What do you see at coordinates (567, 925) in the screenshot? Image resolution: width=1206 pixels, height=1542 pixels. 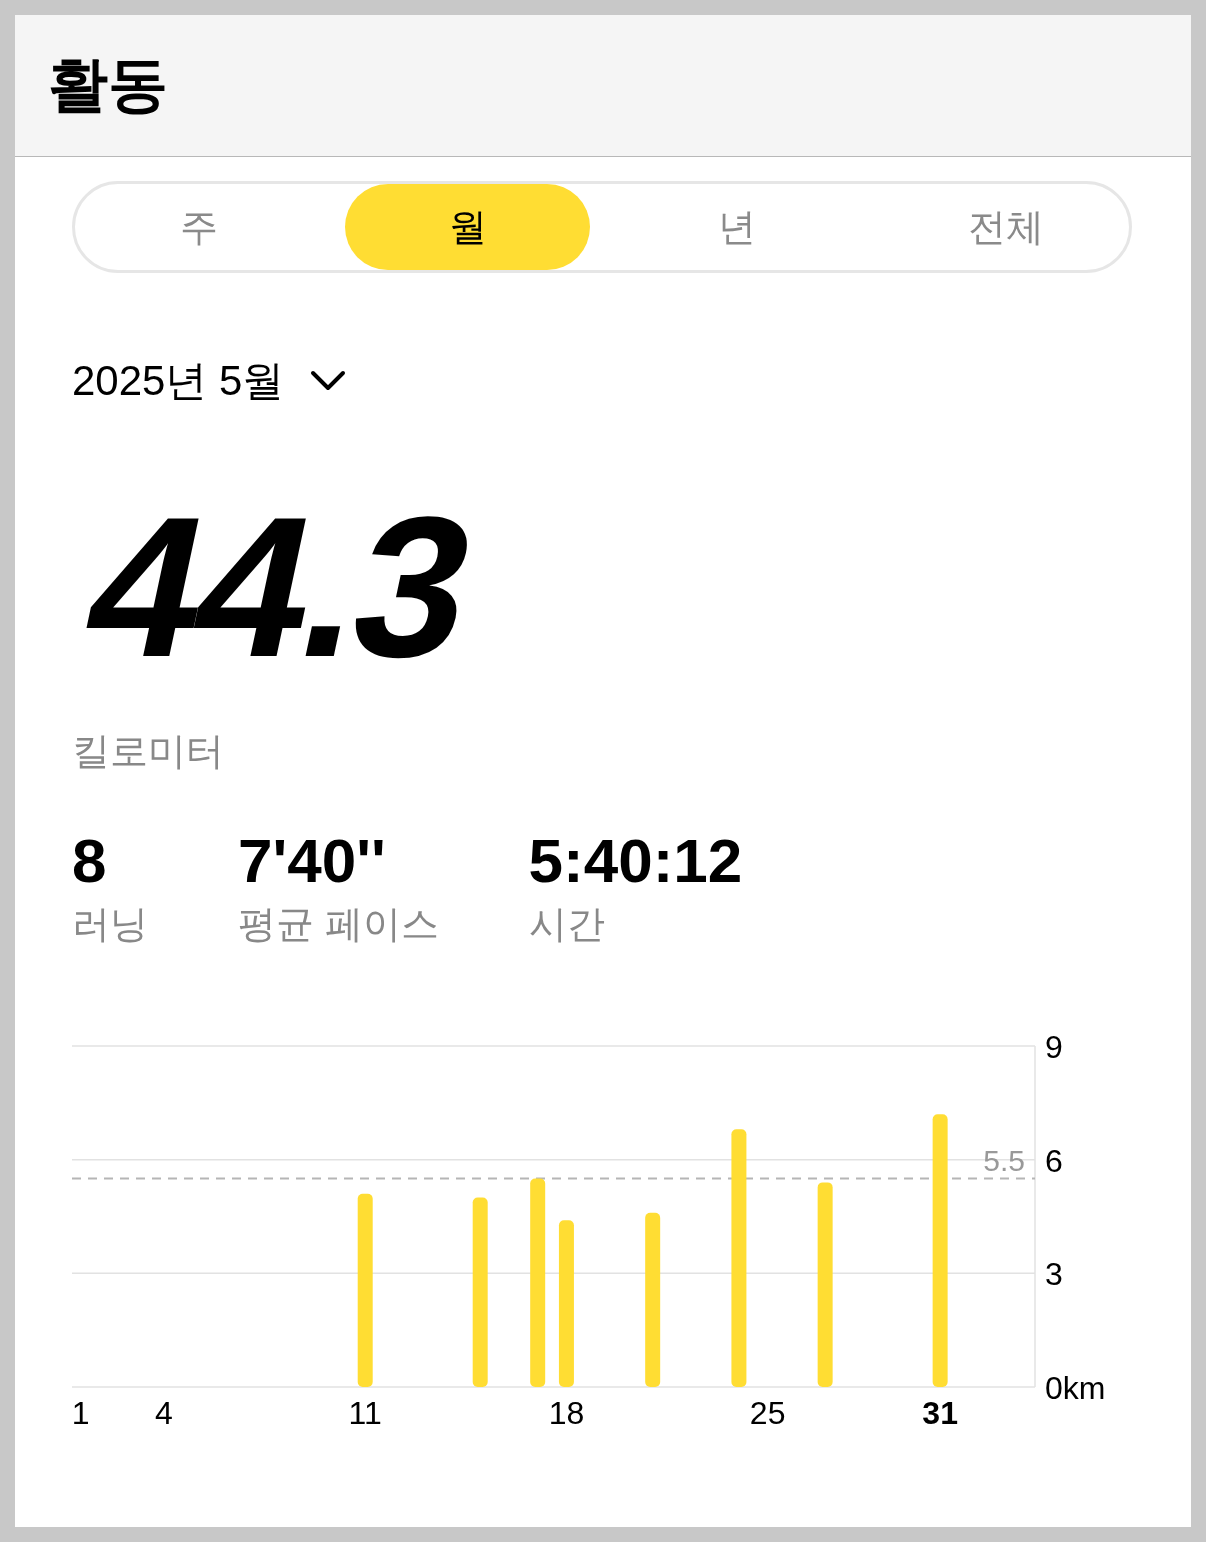 I see `stat-label: 시간` at bounding box center [567, 925].